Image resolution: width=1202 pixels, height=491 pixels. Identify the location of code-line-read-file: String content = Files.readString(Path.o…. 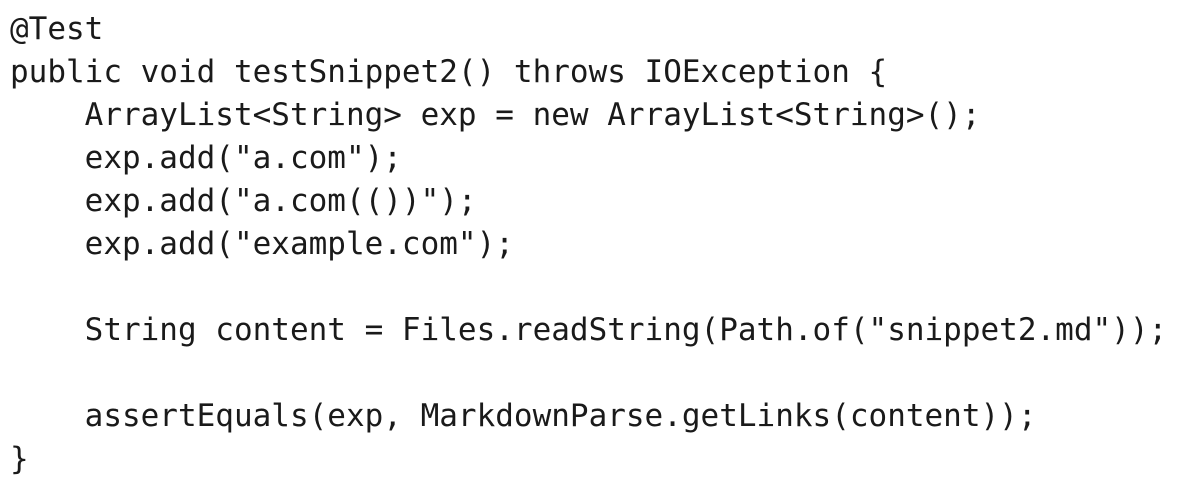
(589, 330).